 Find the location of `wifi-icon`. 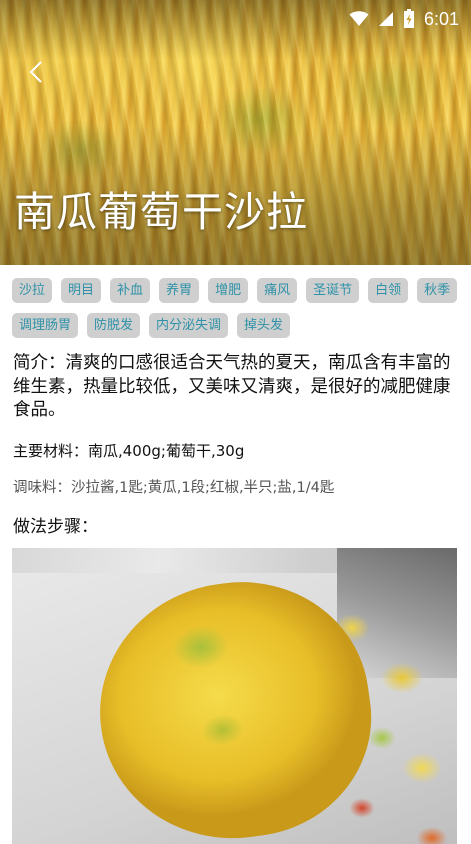

wifi-icon is located at coordinates (359, 19).